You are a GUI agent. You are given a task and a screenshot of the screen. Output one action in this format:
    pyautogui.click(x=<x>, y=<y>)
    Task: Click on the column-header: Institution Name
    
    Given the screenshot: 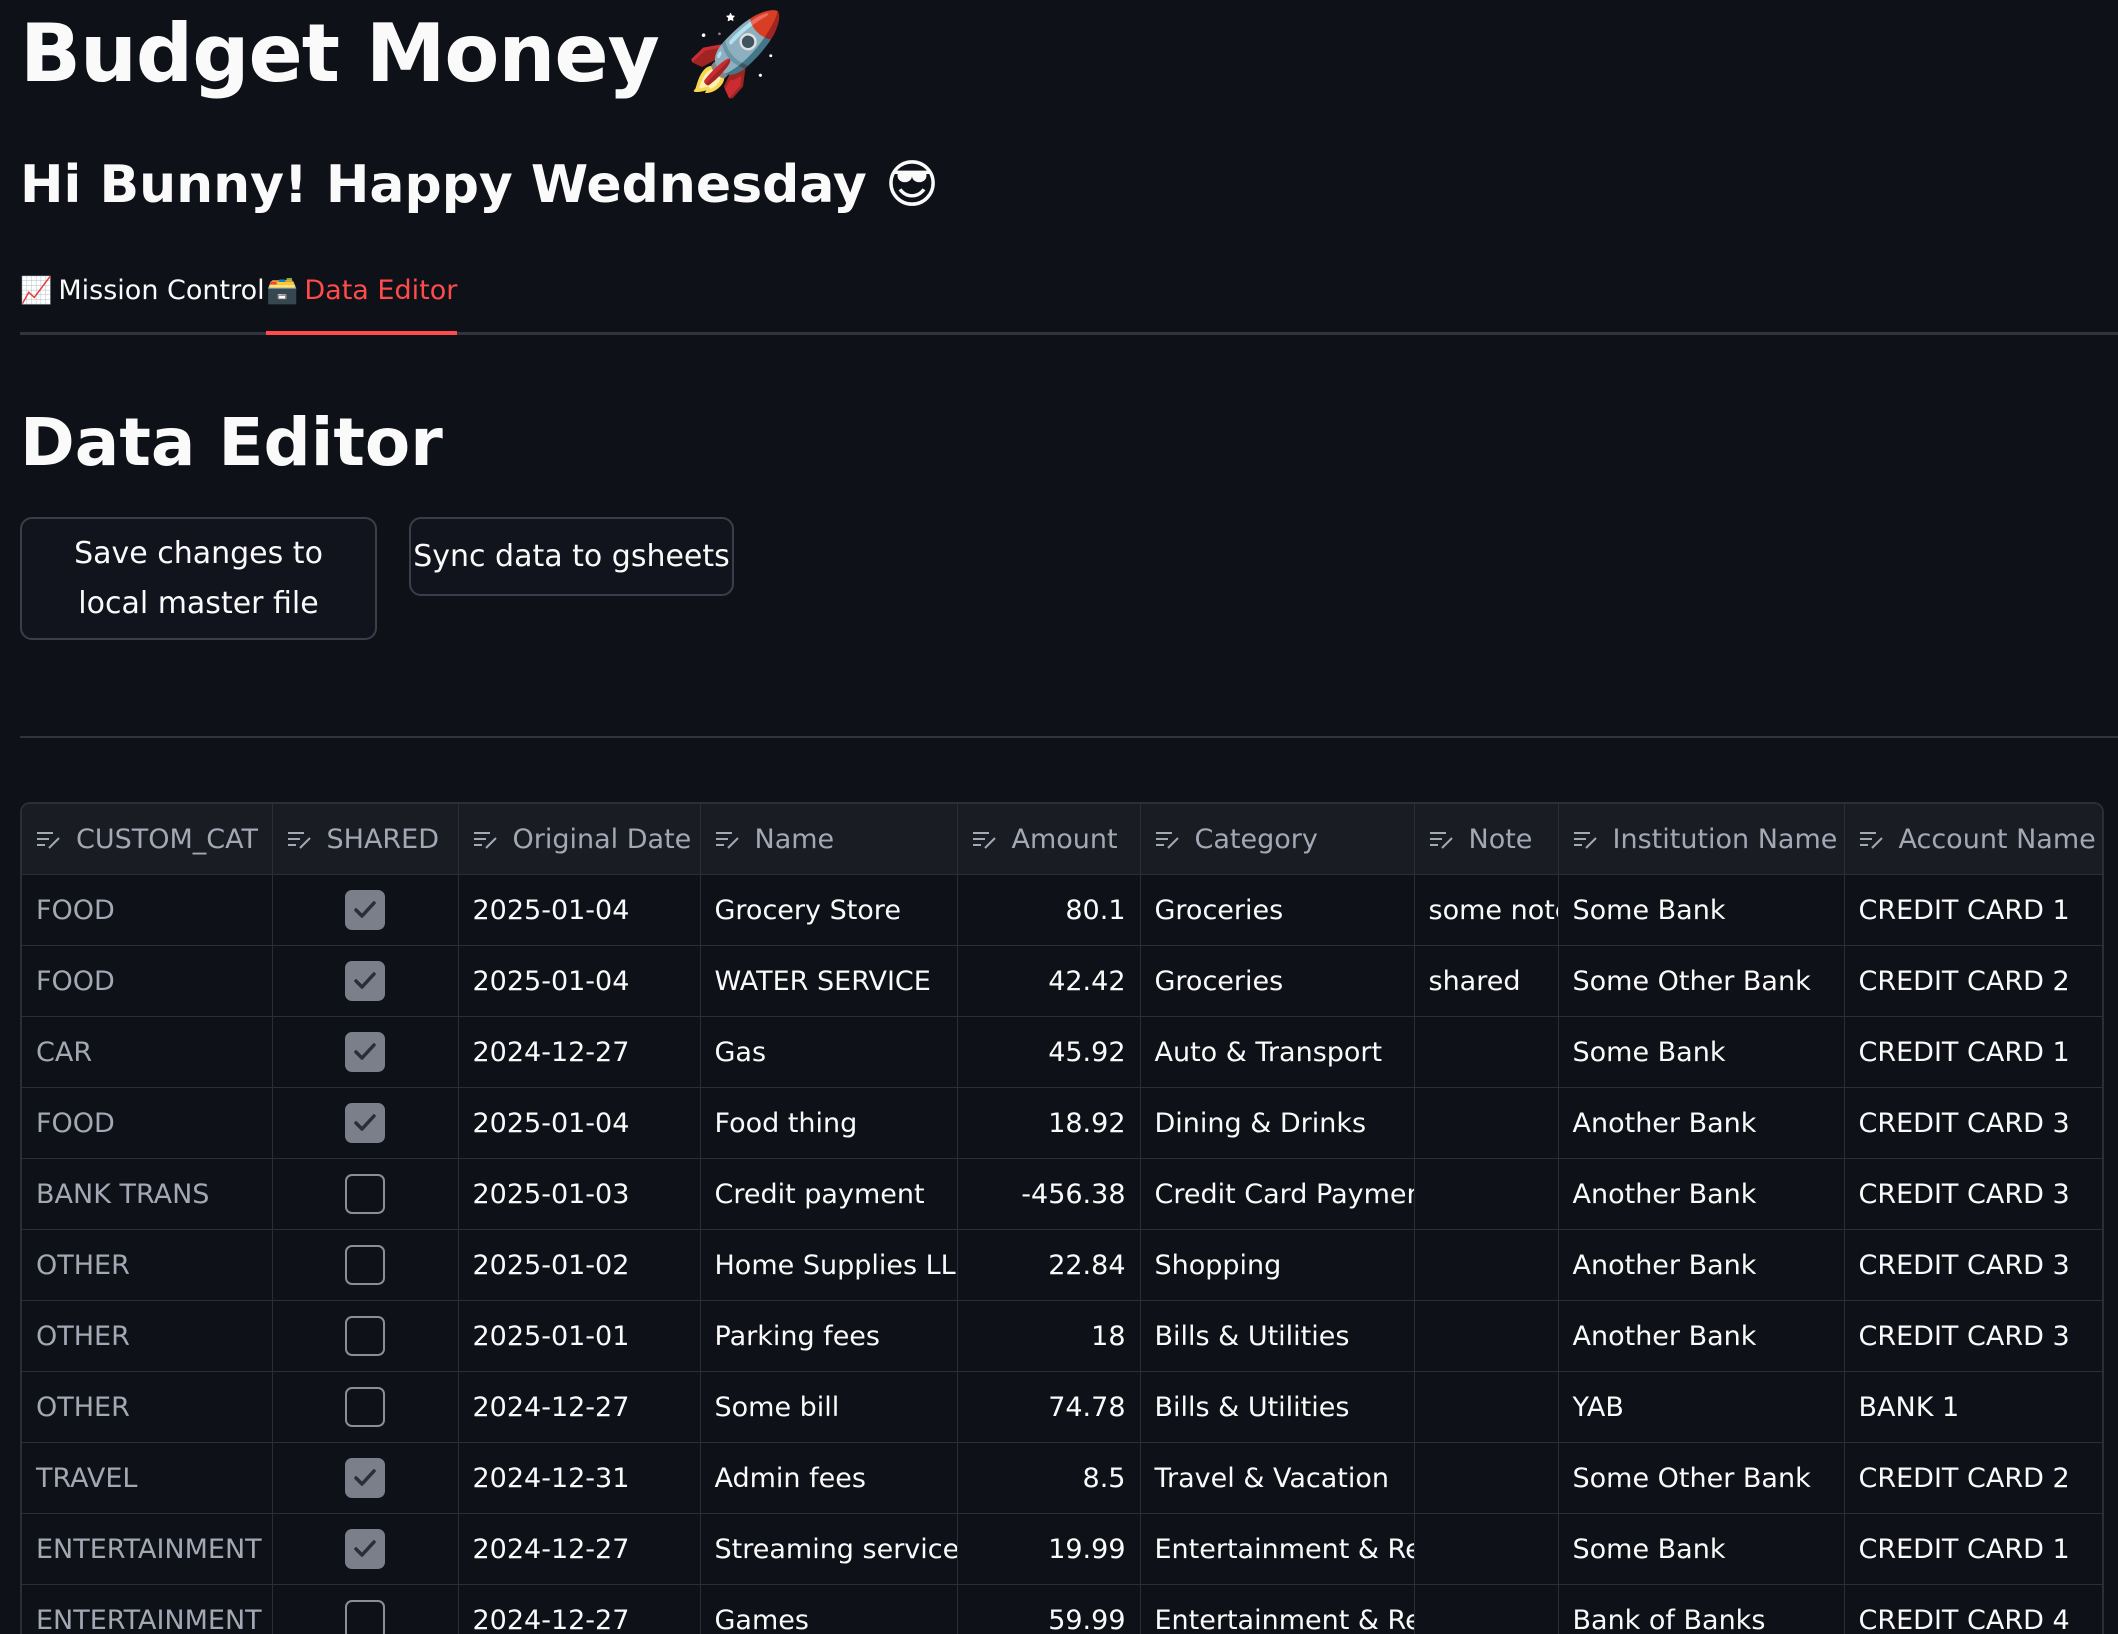 What is the action you would take?
    pyautogui.click(x=1701, y=839)
    